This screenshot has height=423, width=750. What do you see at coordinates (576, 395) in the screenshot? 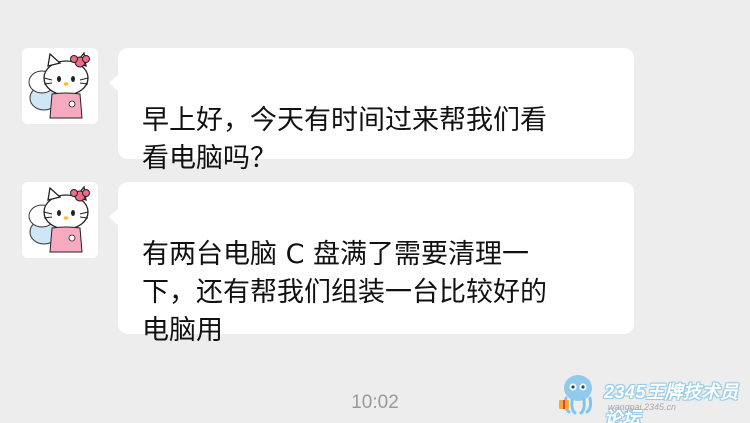
I see `octopus-mascot-icon` at bounding box center [576, 395].